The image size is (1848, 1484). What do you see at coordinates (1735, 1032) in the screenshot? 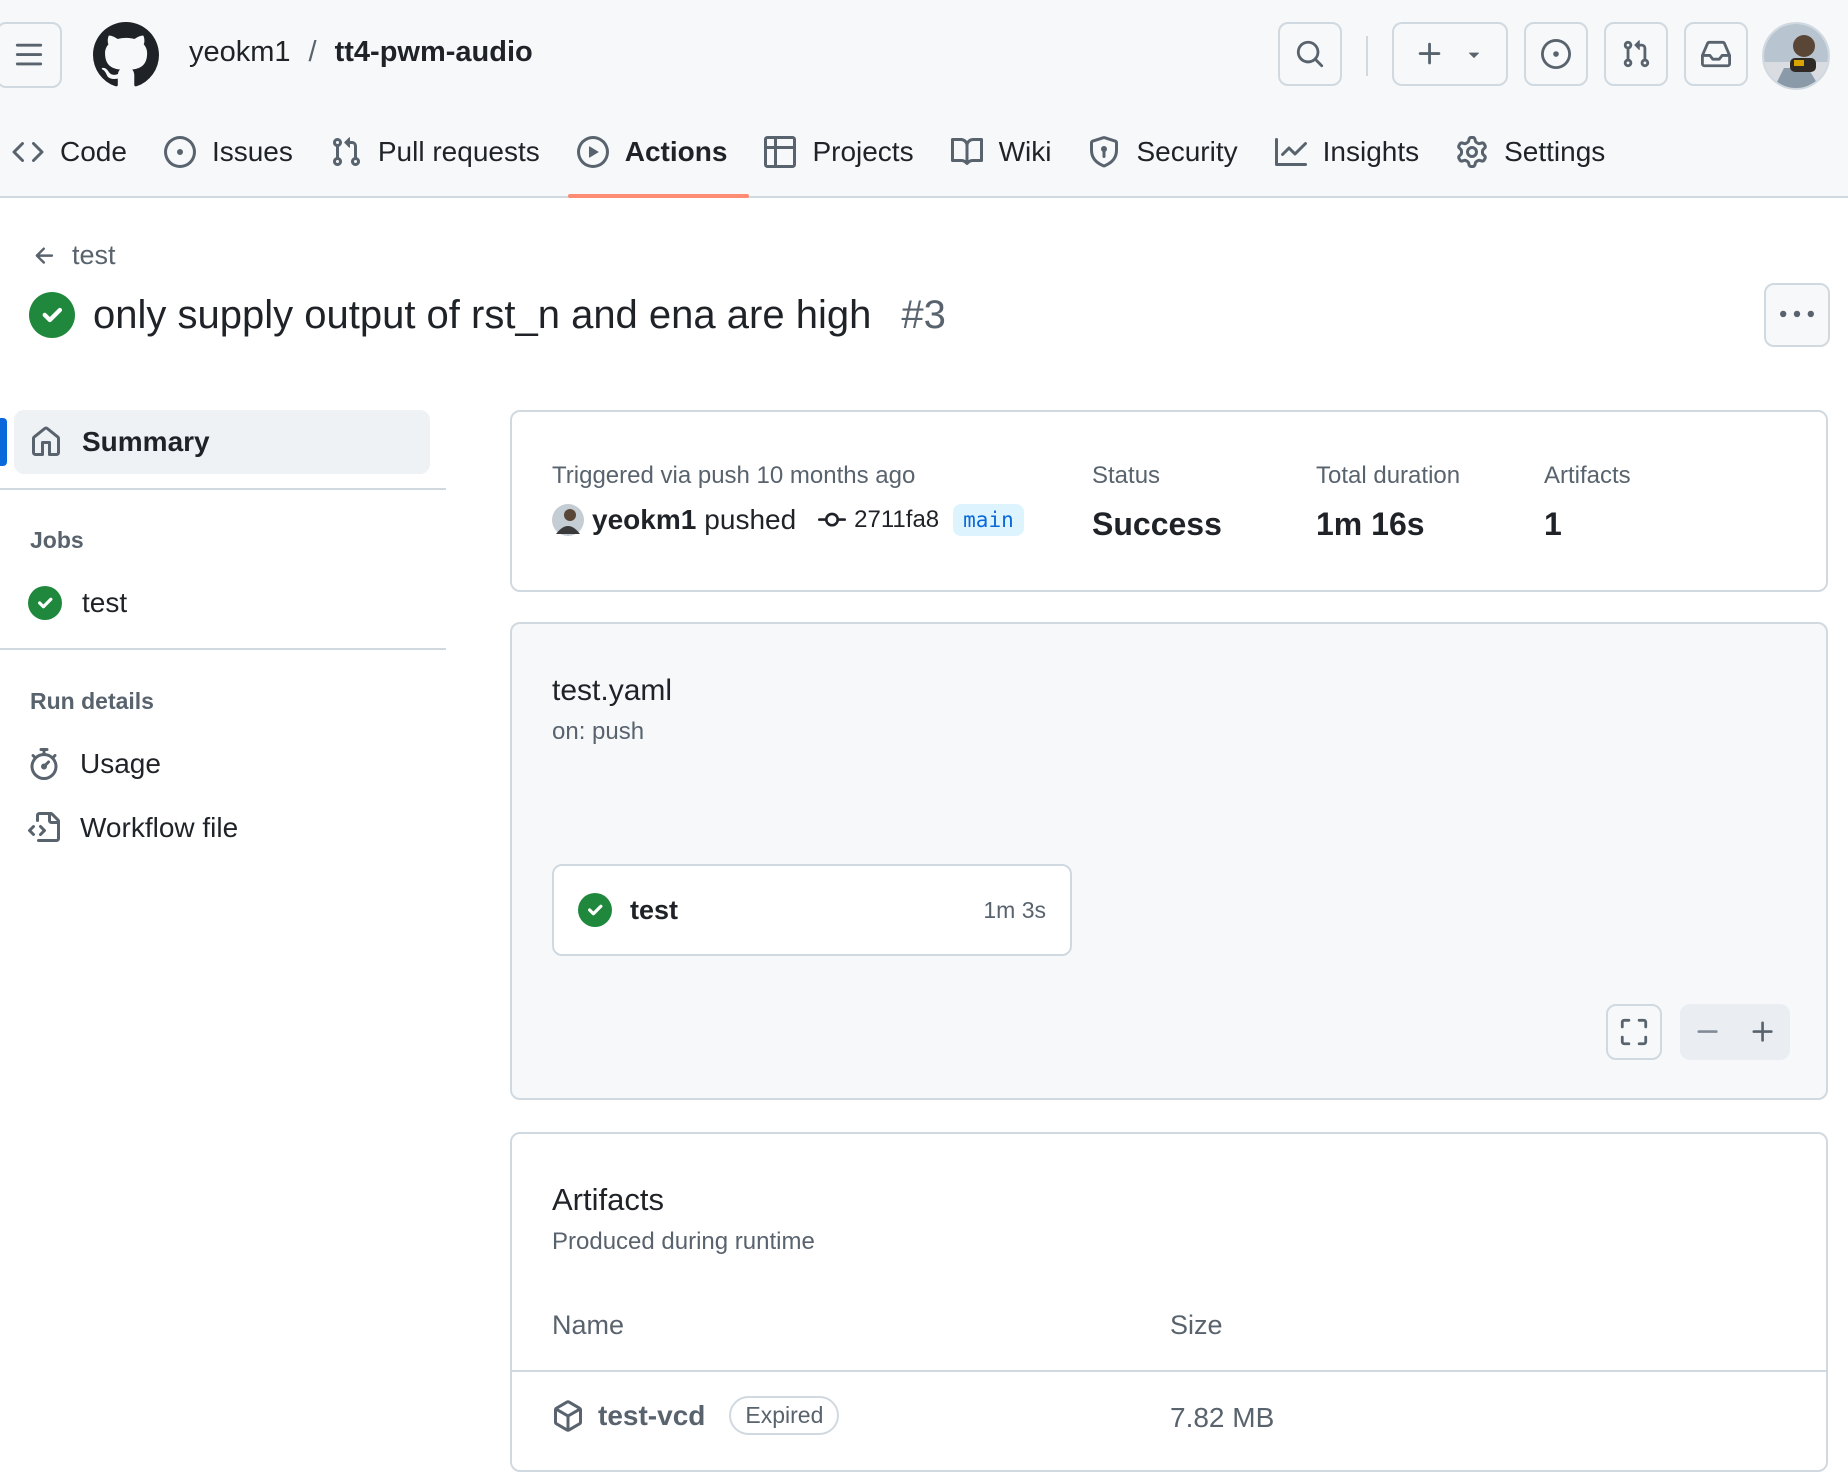
I see `zoom-controls` at bounding box center [1735, 1032].